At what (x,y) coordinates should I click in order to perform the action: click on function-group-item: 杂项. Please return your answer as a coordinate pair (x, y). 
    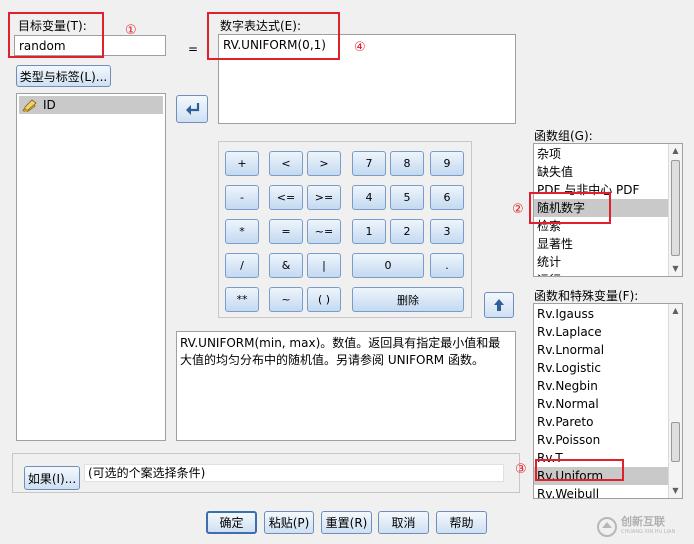
    Looking at the image, I should click on (601, 154).